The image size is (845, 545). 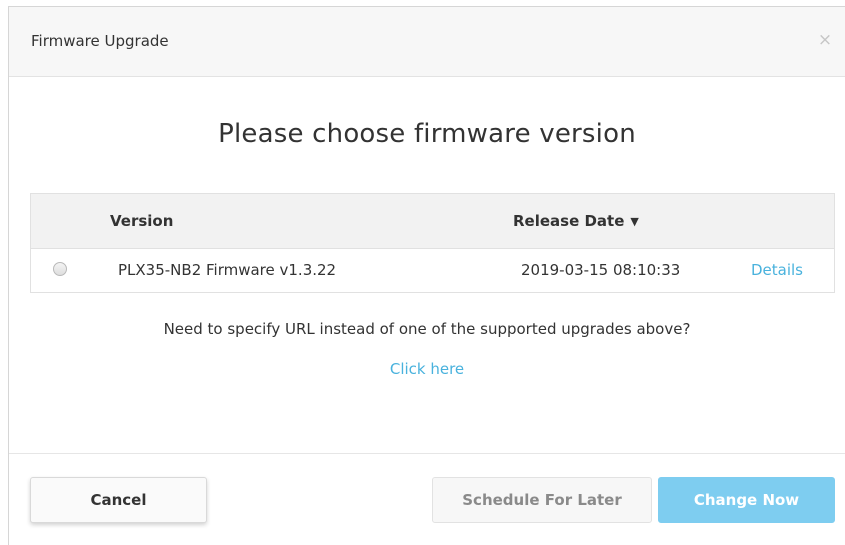 I want to click on footer-divider, so click(x=427, y=453).